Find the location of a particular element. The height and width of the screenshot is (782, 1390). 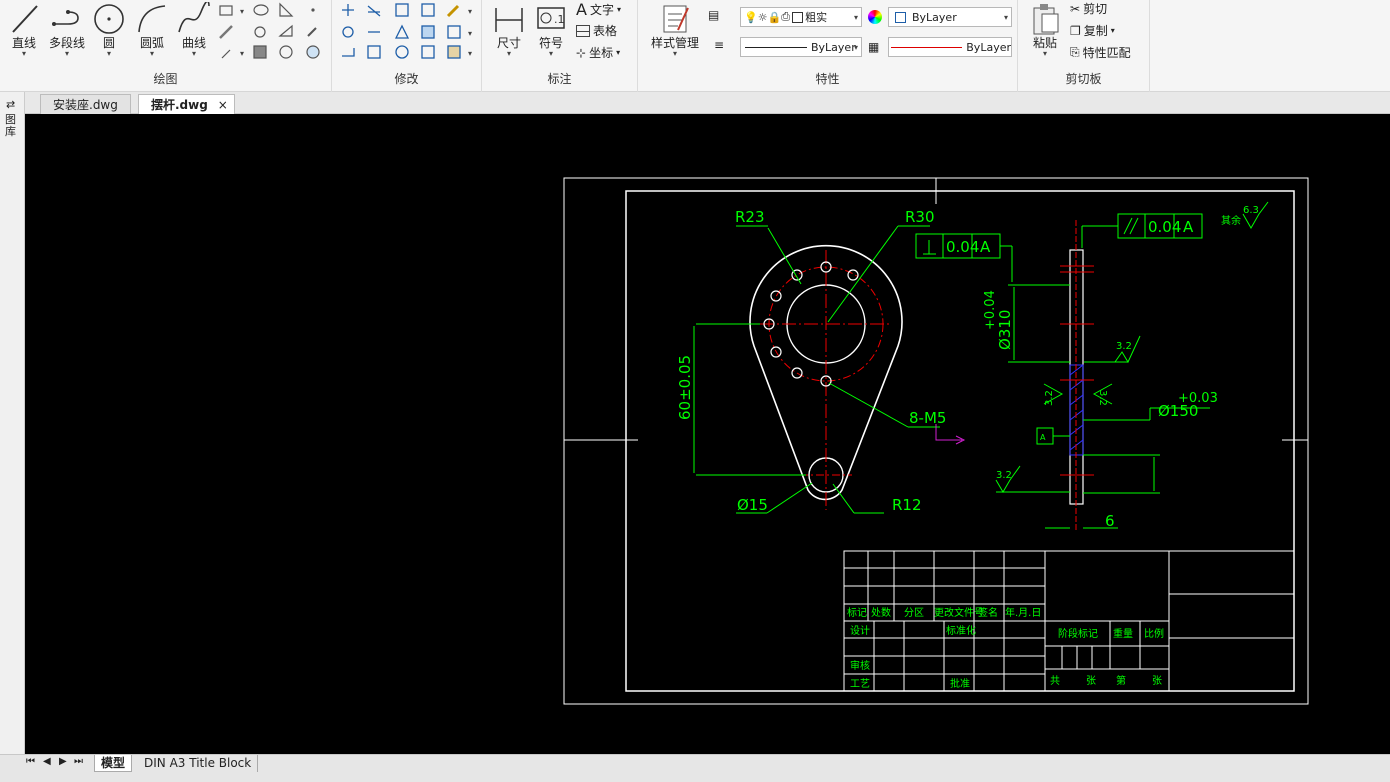

dimension-button: 尺寸 ▾ is located at coordinates (509, 30).